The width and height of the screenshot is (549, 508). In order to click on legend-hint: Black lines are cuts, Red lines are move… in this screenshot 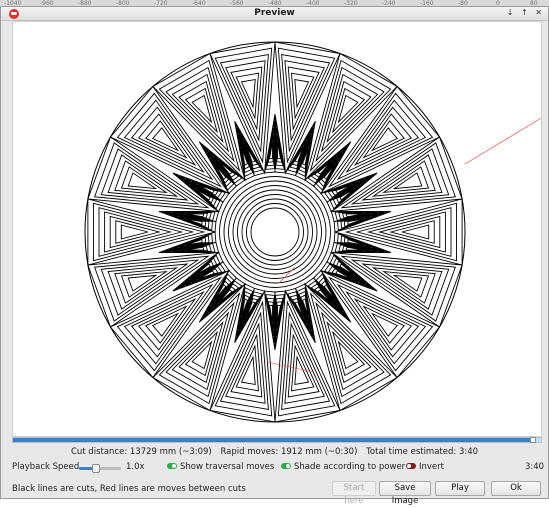, I will do `click(129, 489)`.